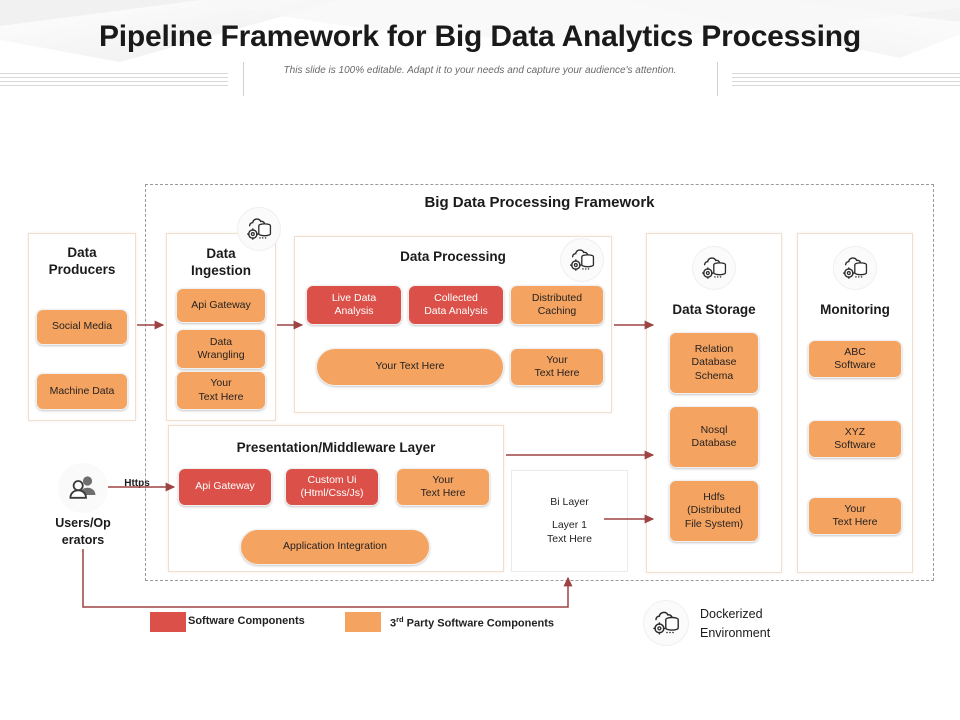 The height and width of the screenshot is (720, 960). I want to click on box-hdfs: Hdfs (Distributed File System), so click(714, 511).